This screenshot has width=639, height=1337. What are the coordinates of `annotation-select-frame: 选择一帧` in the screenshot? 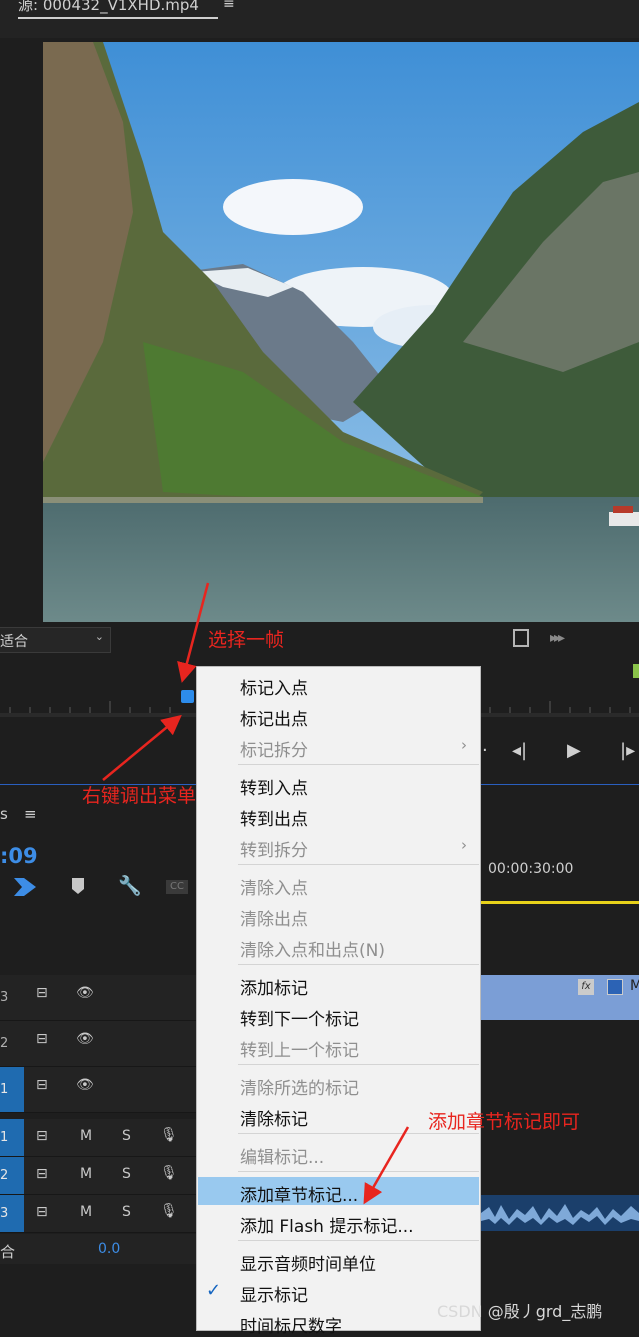 It's located at (246, 640).